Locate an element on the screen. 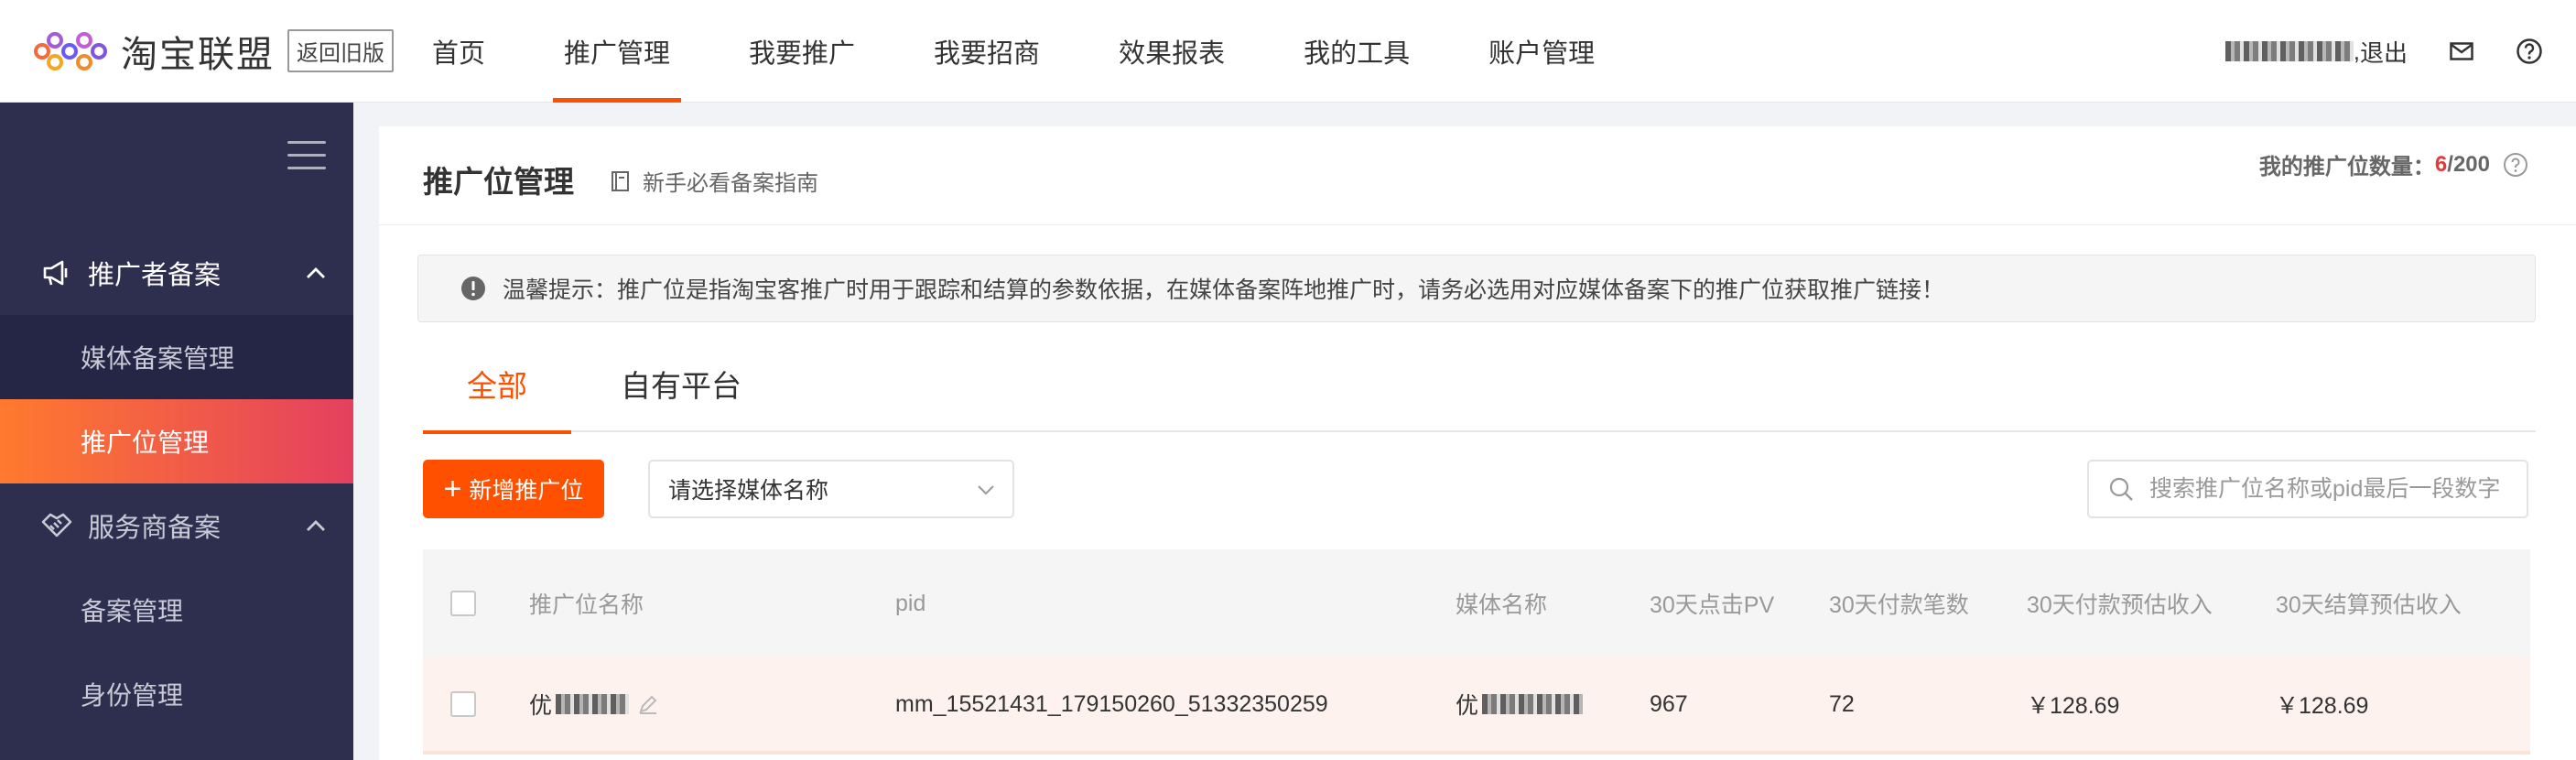  nav-tools: 我的工具 is located at coordinates (1357, 51).